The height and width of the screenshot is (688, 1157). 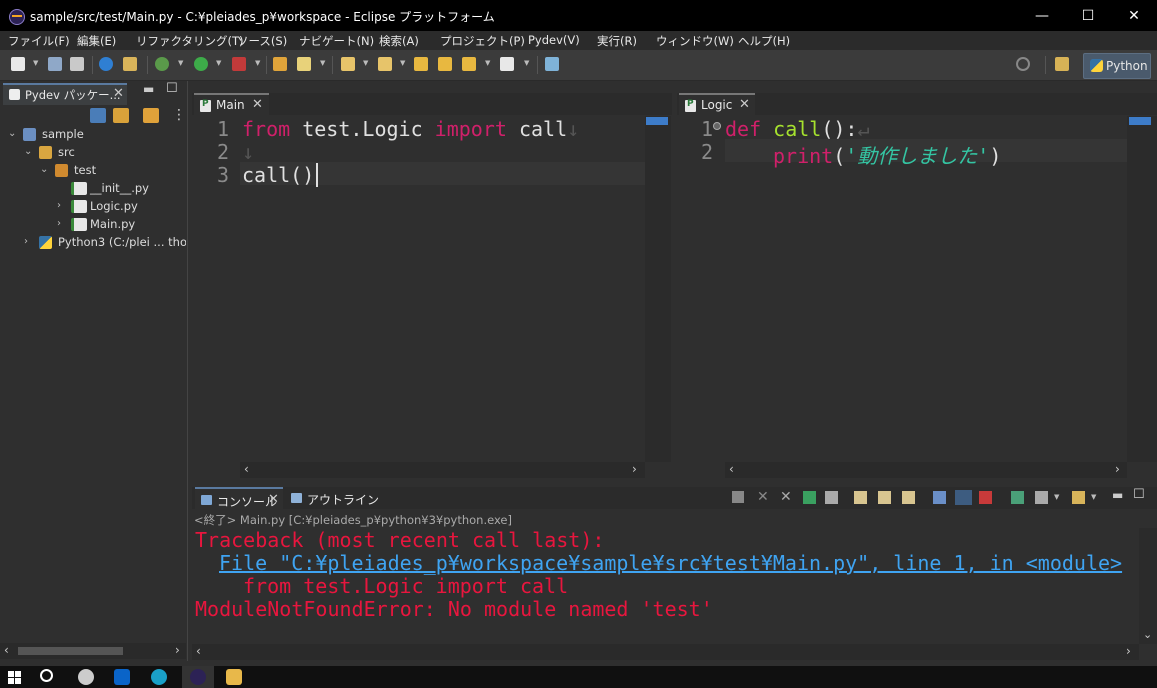 I want to click on menu-source: ソース(S), so click(x=262, y=41).